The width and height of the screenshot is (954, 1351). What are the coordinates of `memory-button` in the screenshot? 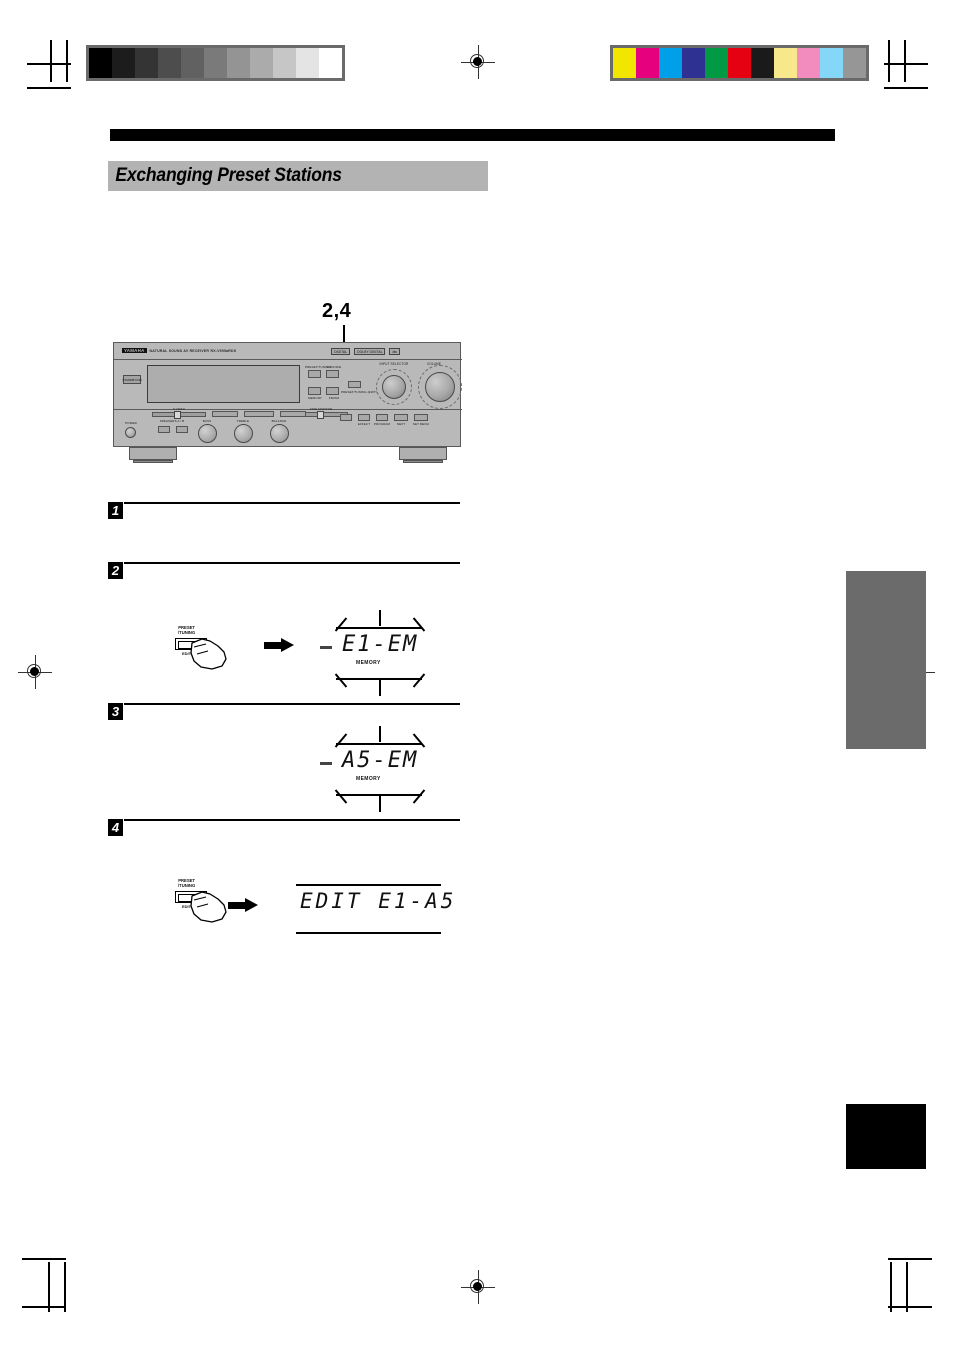 It's located at (314, 391).